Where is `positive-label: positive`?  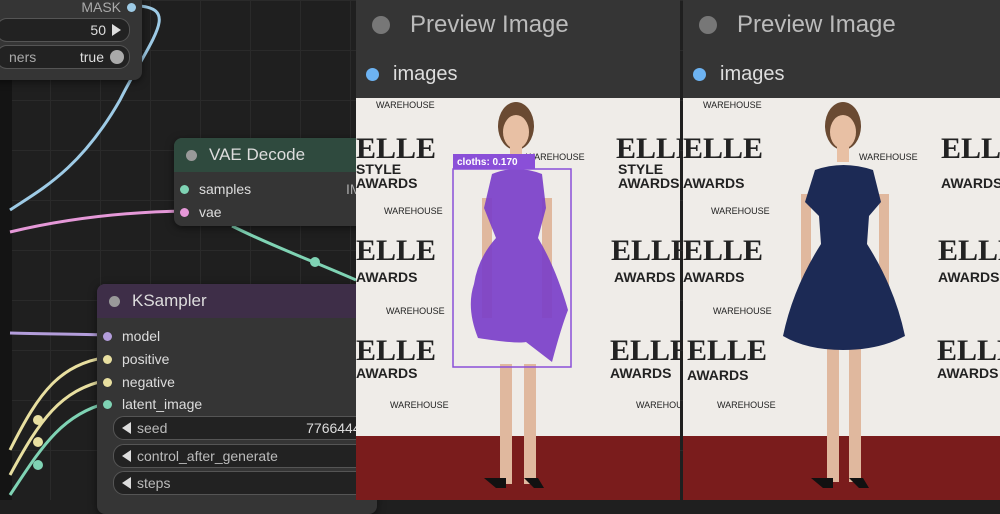 positive-label: positive is located at coordinates (146, 359).